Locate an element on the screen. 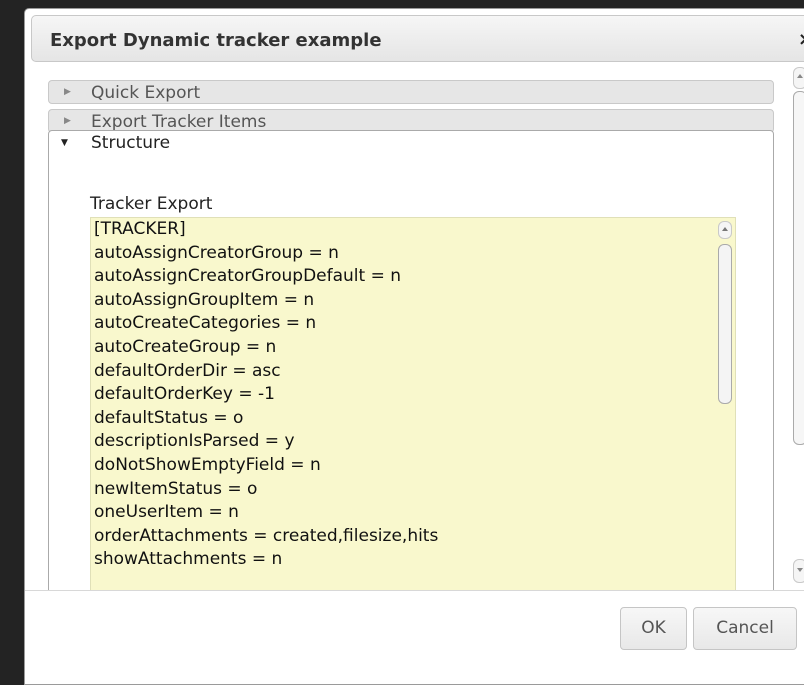 The height and width of the screenshot is (685, 804). triangle-down-icon: ▼ is located at coordinates (64, 143).